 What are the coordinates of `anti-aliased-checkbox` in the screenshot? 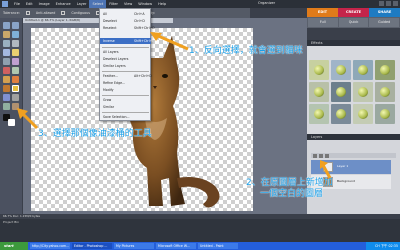 It's located at (27, 13).